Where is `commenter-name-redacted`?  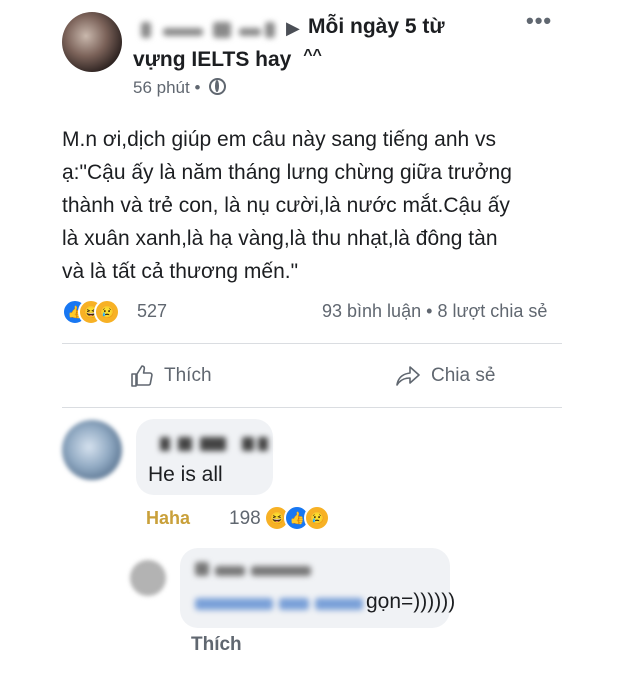 commenter-name-redacted is located at coordinates (215, 445).